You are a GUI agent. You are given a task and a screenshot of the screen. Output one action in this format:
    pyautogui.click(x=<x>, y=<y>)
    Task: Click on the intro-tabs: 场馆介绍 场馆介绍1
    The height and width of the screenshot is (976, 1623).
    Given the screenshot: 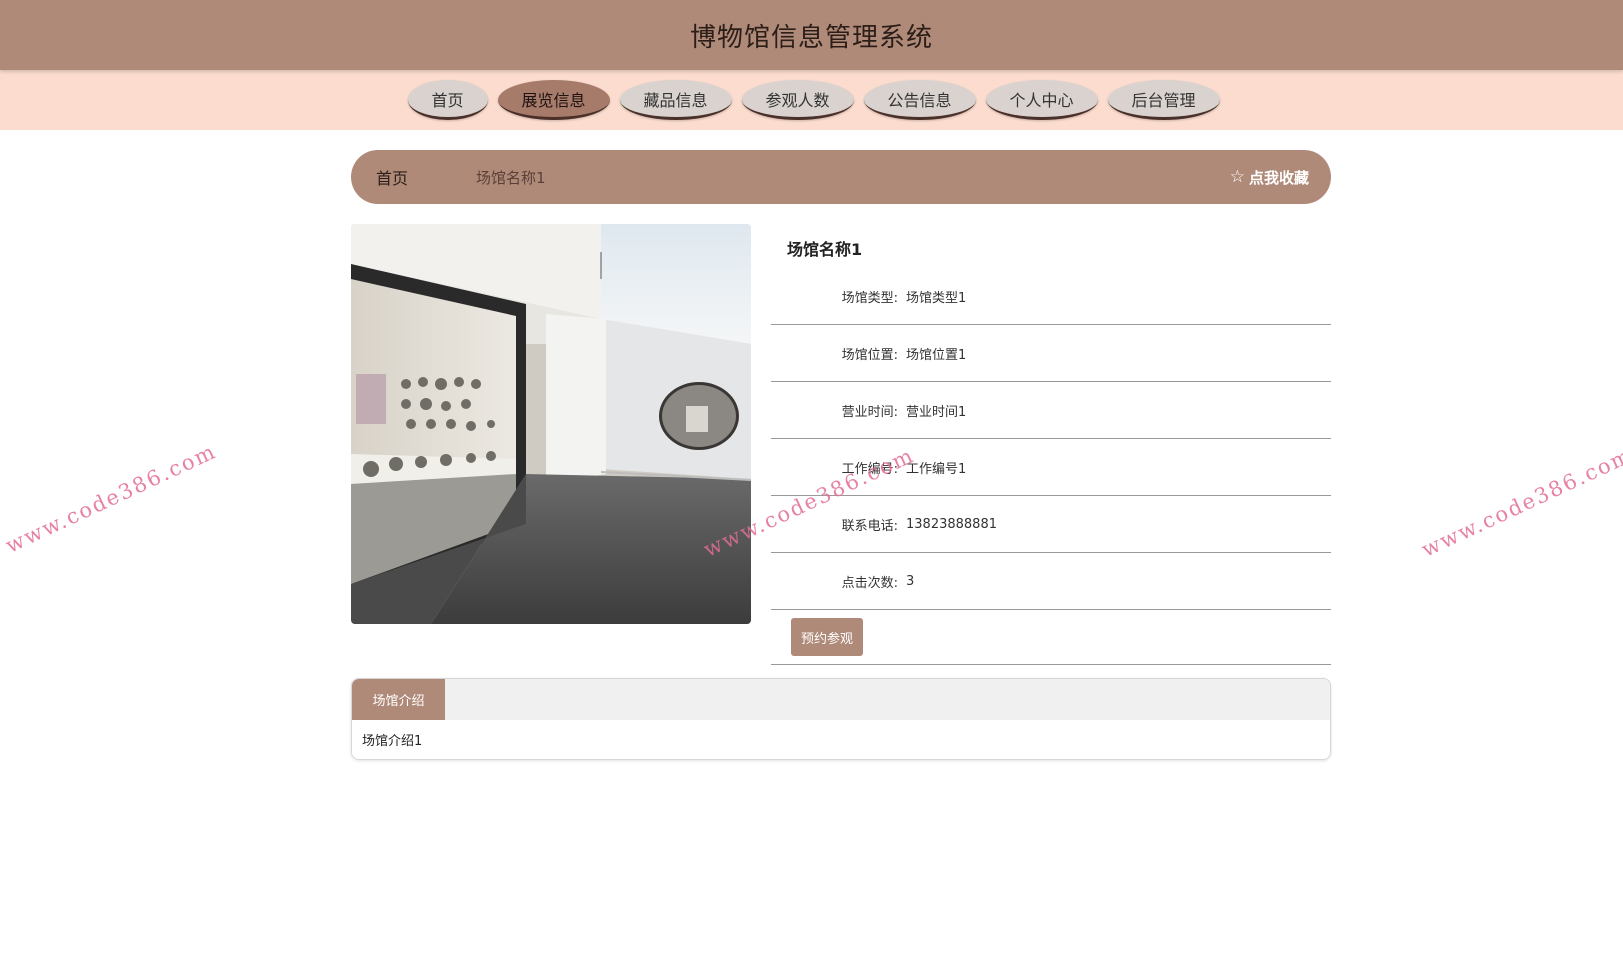 What is the action you would take?
    pyautogui.click(x=841, y=719)
    